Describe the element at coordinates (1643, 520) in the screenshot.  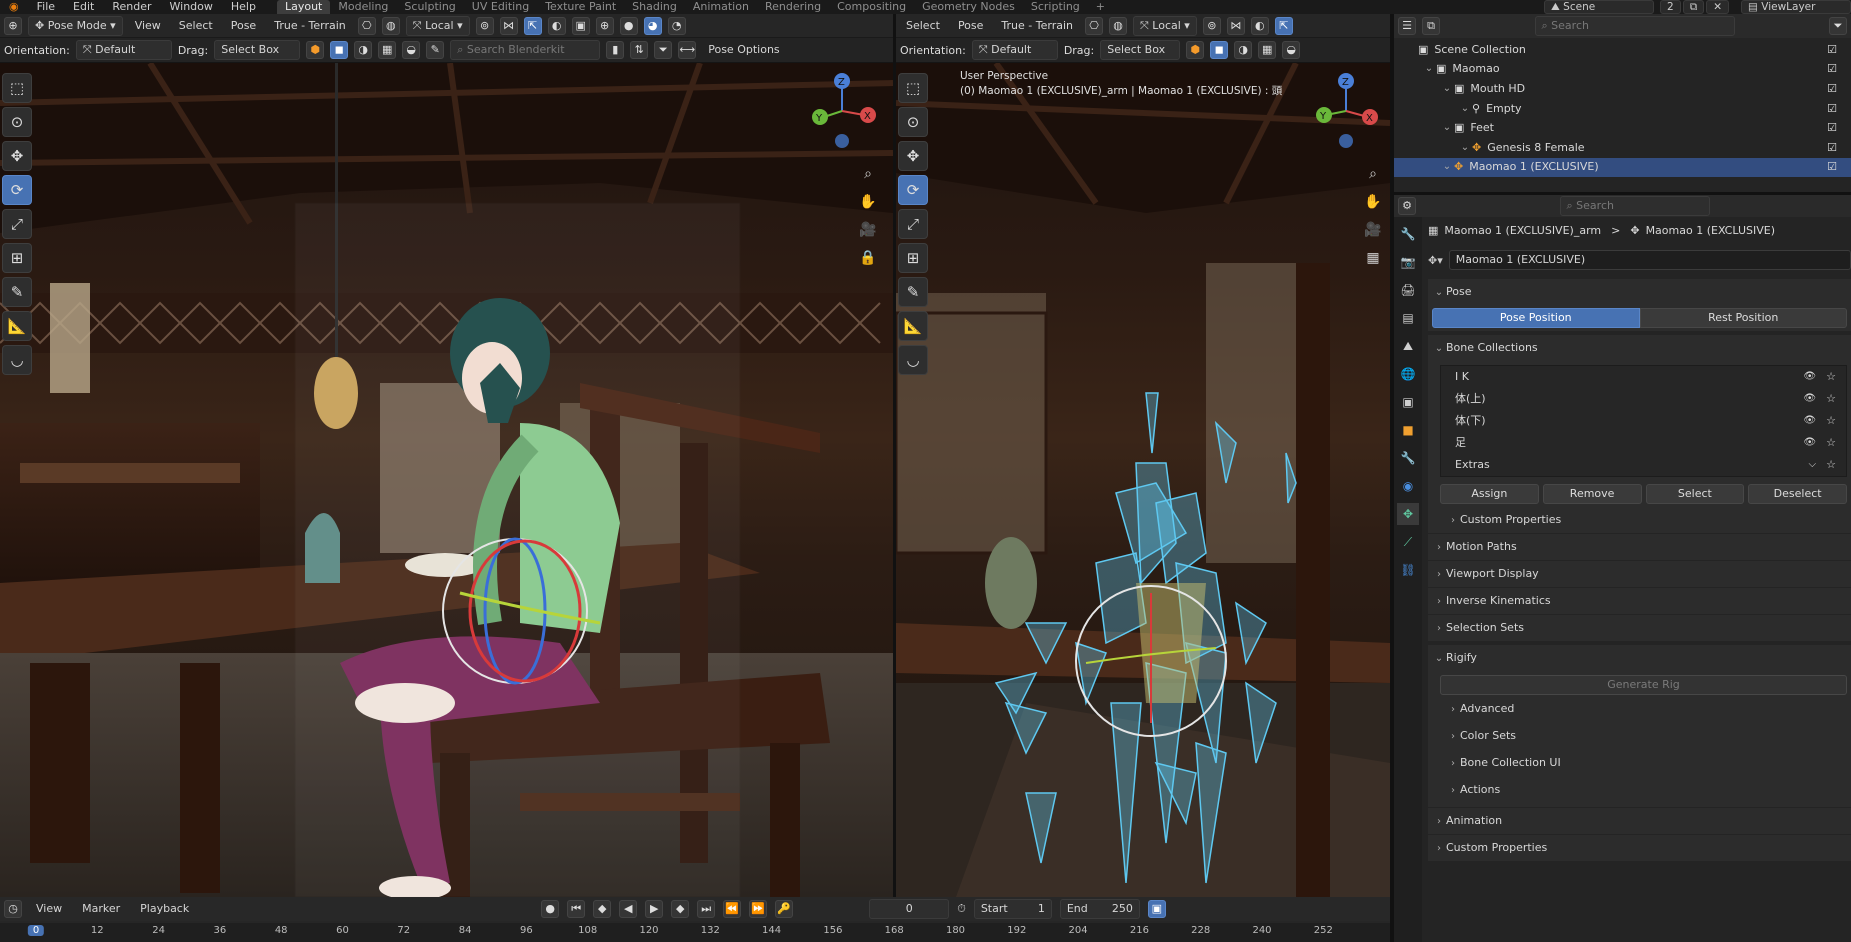
I see `bone-custom-properties-subsection: › Custom Properties` at that location.